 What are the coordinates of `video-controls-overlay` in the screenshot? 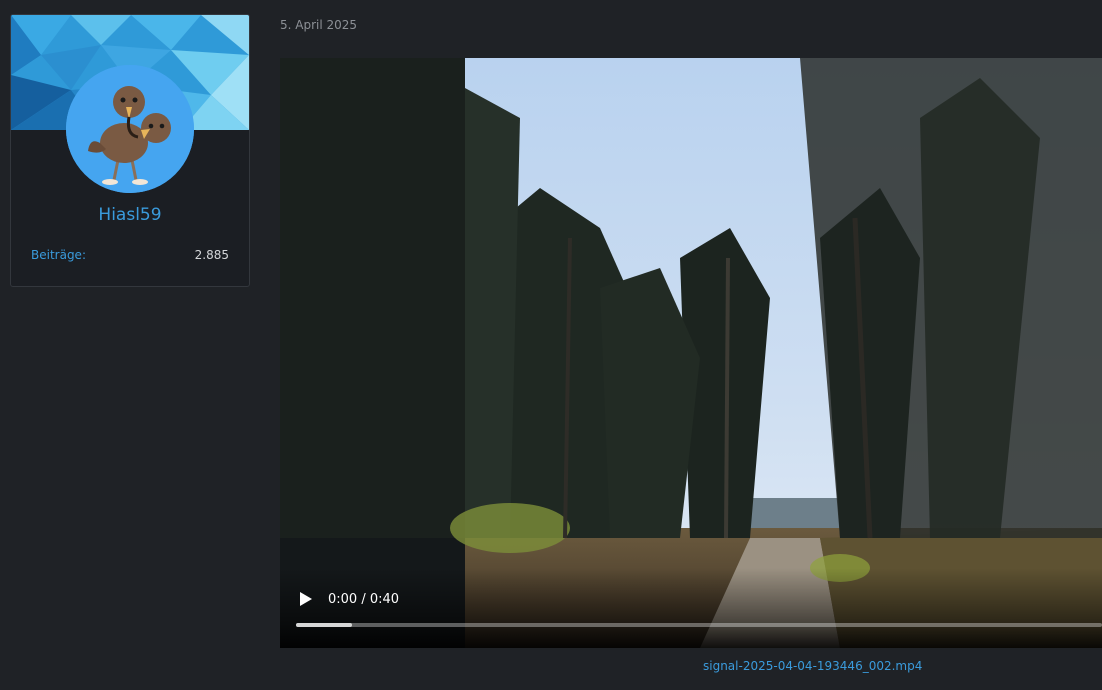 It's located at (691, 608).